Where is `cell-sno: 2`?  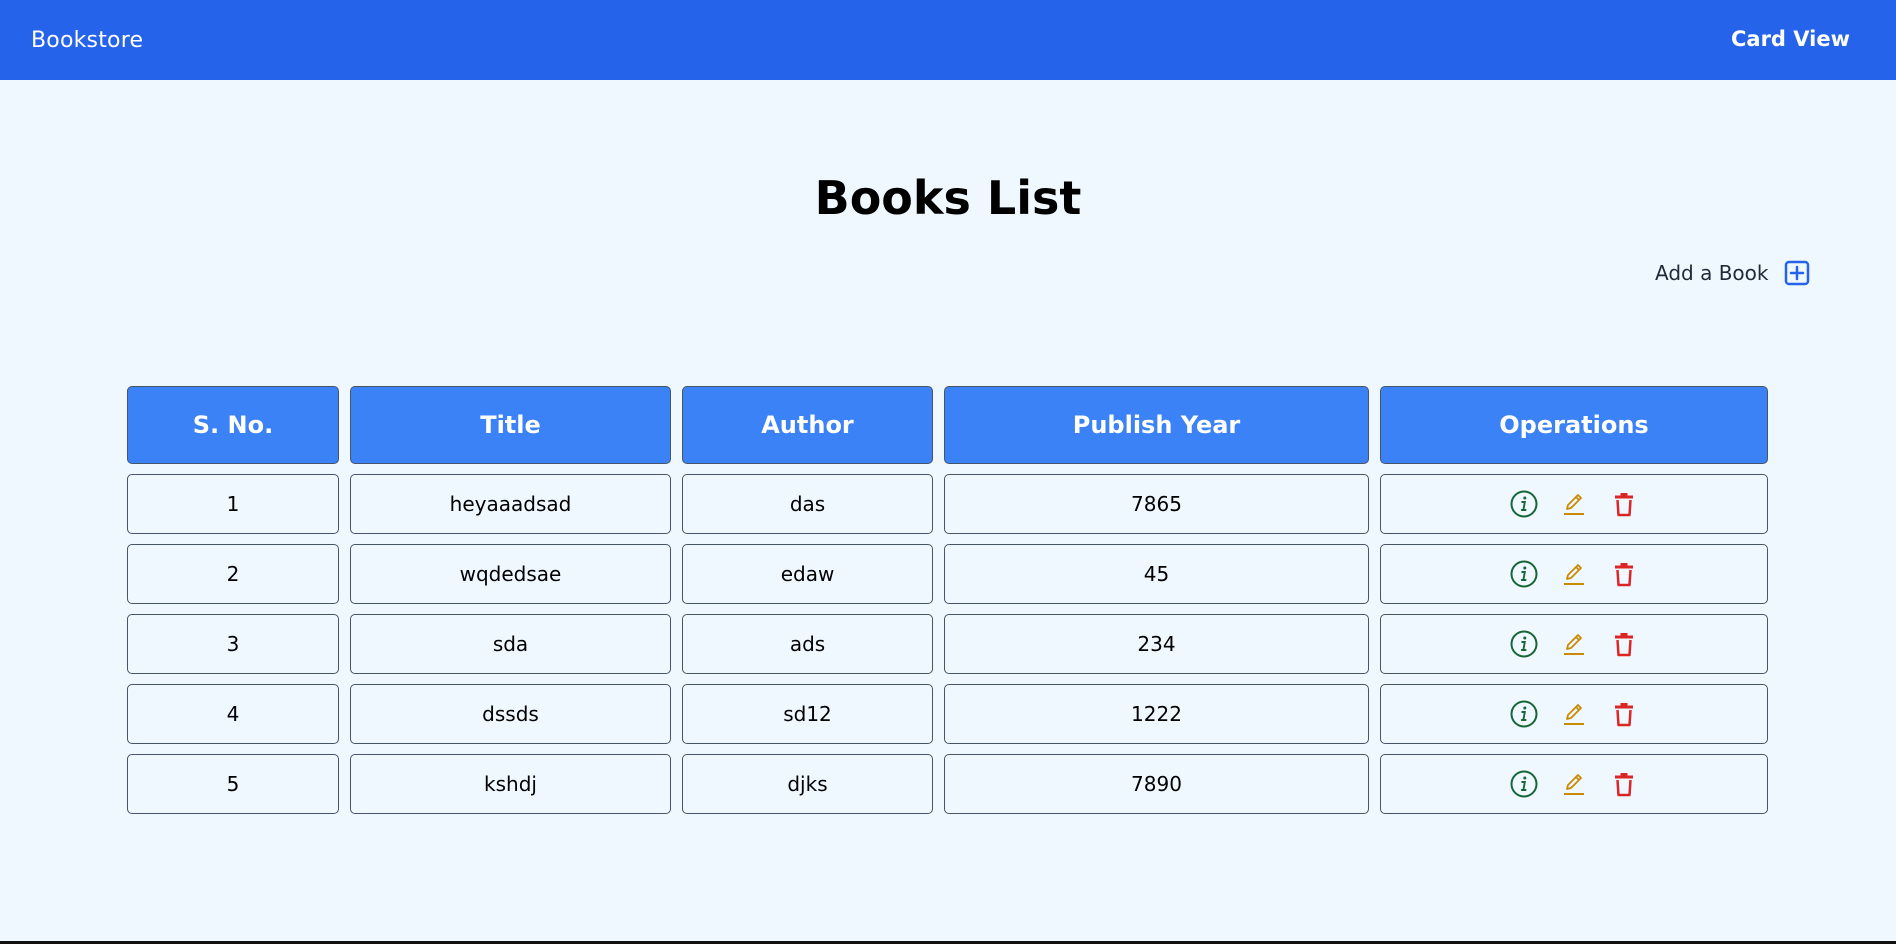
cell-sno: 2 is located at coordinates (233, 574).